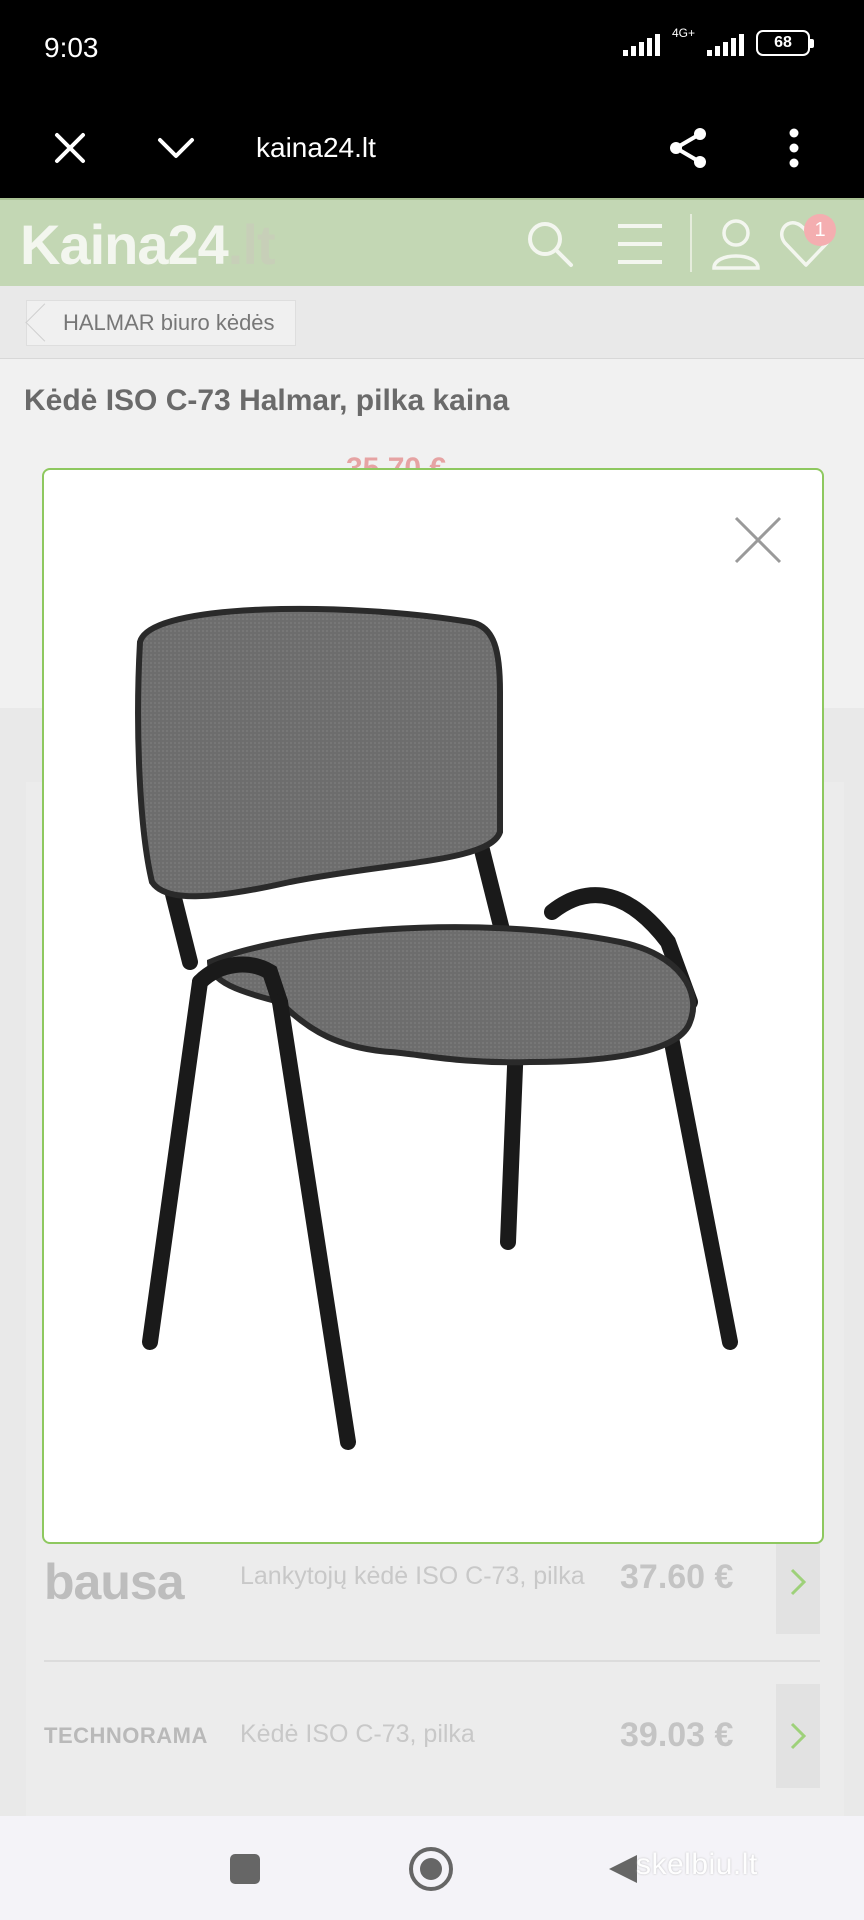 The image size is (864, 1920). I want to click on user-icon, so click(736, 244).